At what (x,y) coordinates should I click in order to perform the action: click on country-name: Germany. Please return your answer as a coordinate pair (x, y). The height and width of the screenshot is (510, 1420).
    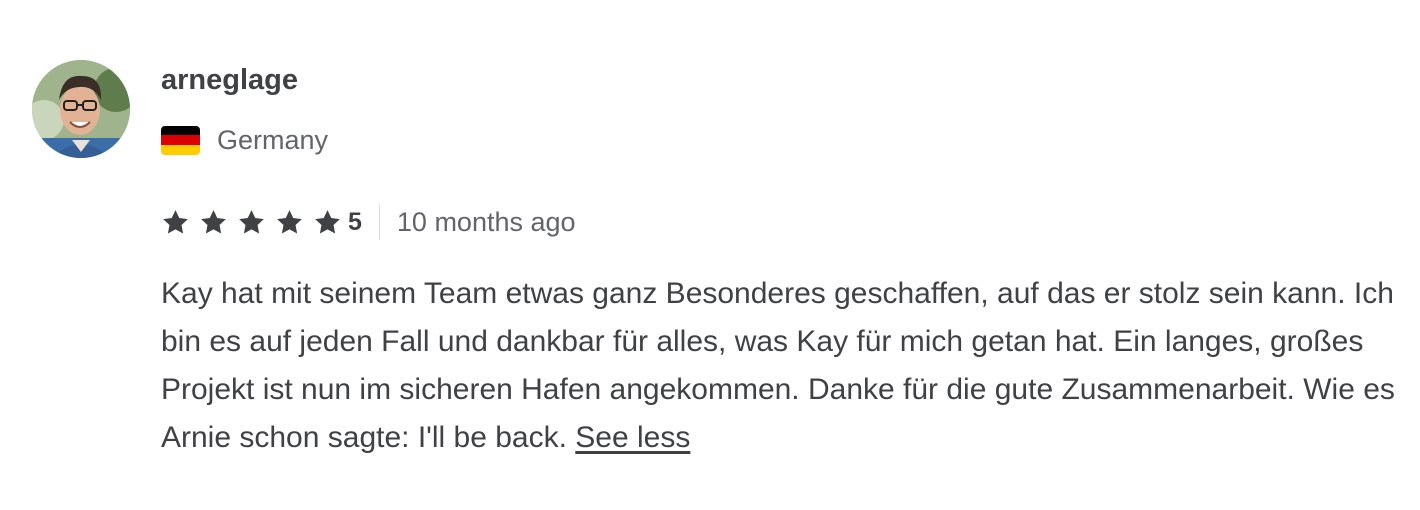
    Looking at the image, I should click on (273, 139).